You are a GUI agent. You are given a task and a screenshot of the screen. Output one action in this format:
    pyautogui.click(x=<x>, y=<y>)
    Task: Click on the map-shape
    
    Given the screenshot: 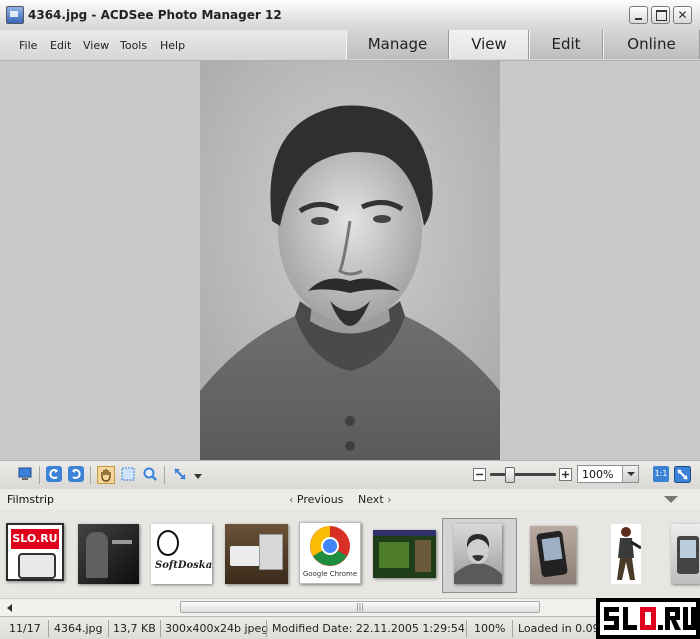 What is the action you would take?
    pyautogui.click(x=394, y=555)
    